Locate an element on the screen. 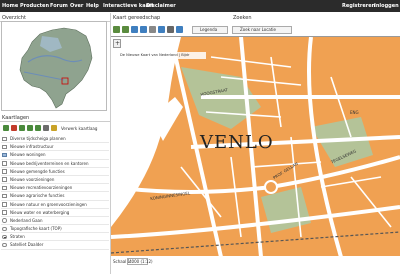 The width and height of the screenshot is (400, 274). legend-button: Legenda is located at coordinates (210, 30).